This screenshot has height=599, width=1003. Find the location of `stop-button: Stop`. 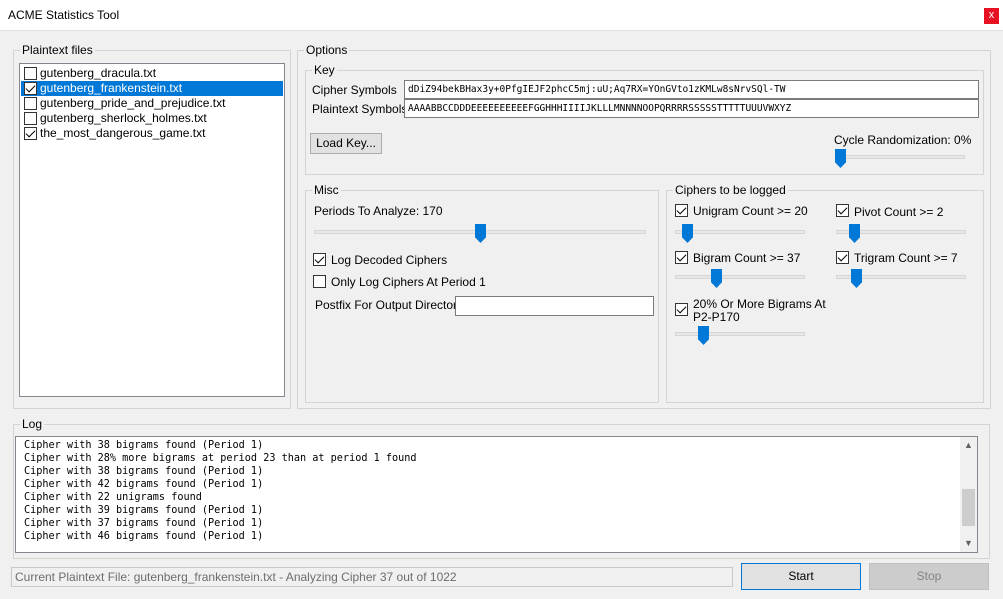

stop-button: Stop is located at coordinates (929, 576).